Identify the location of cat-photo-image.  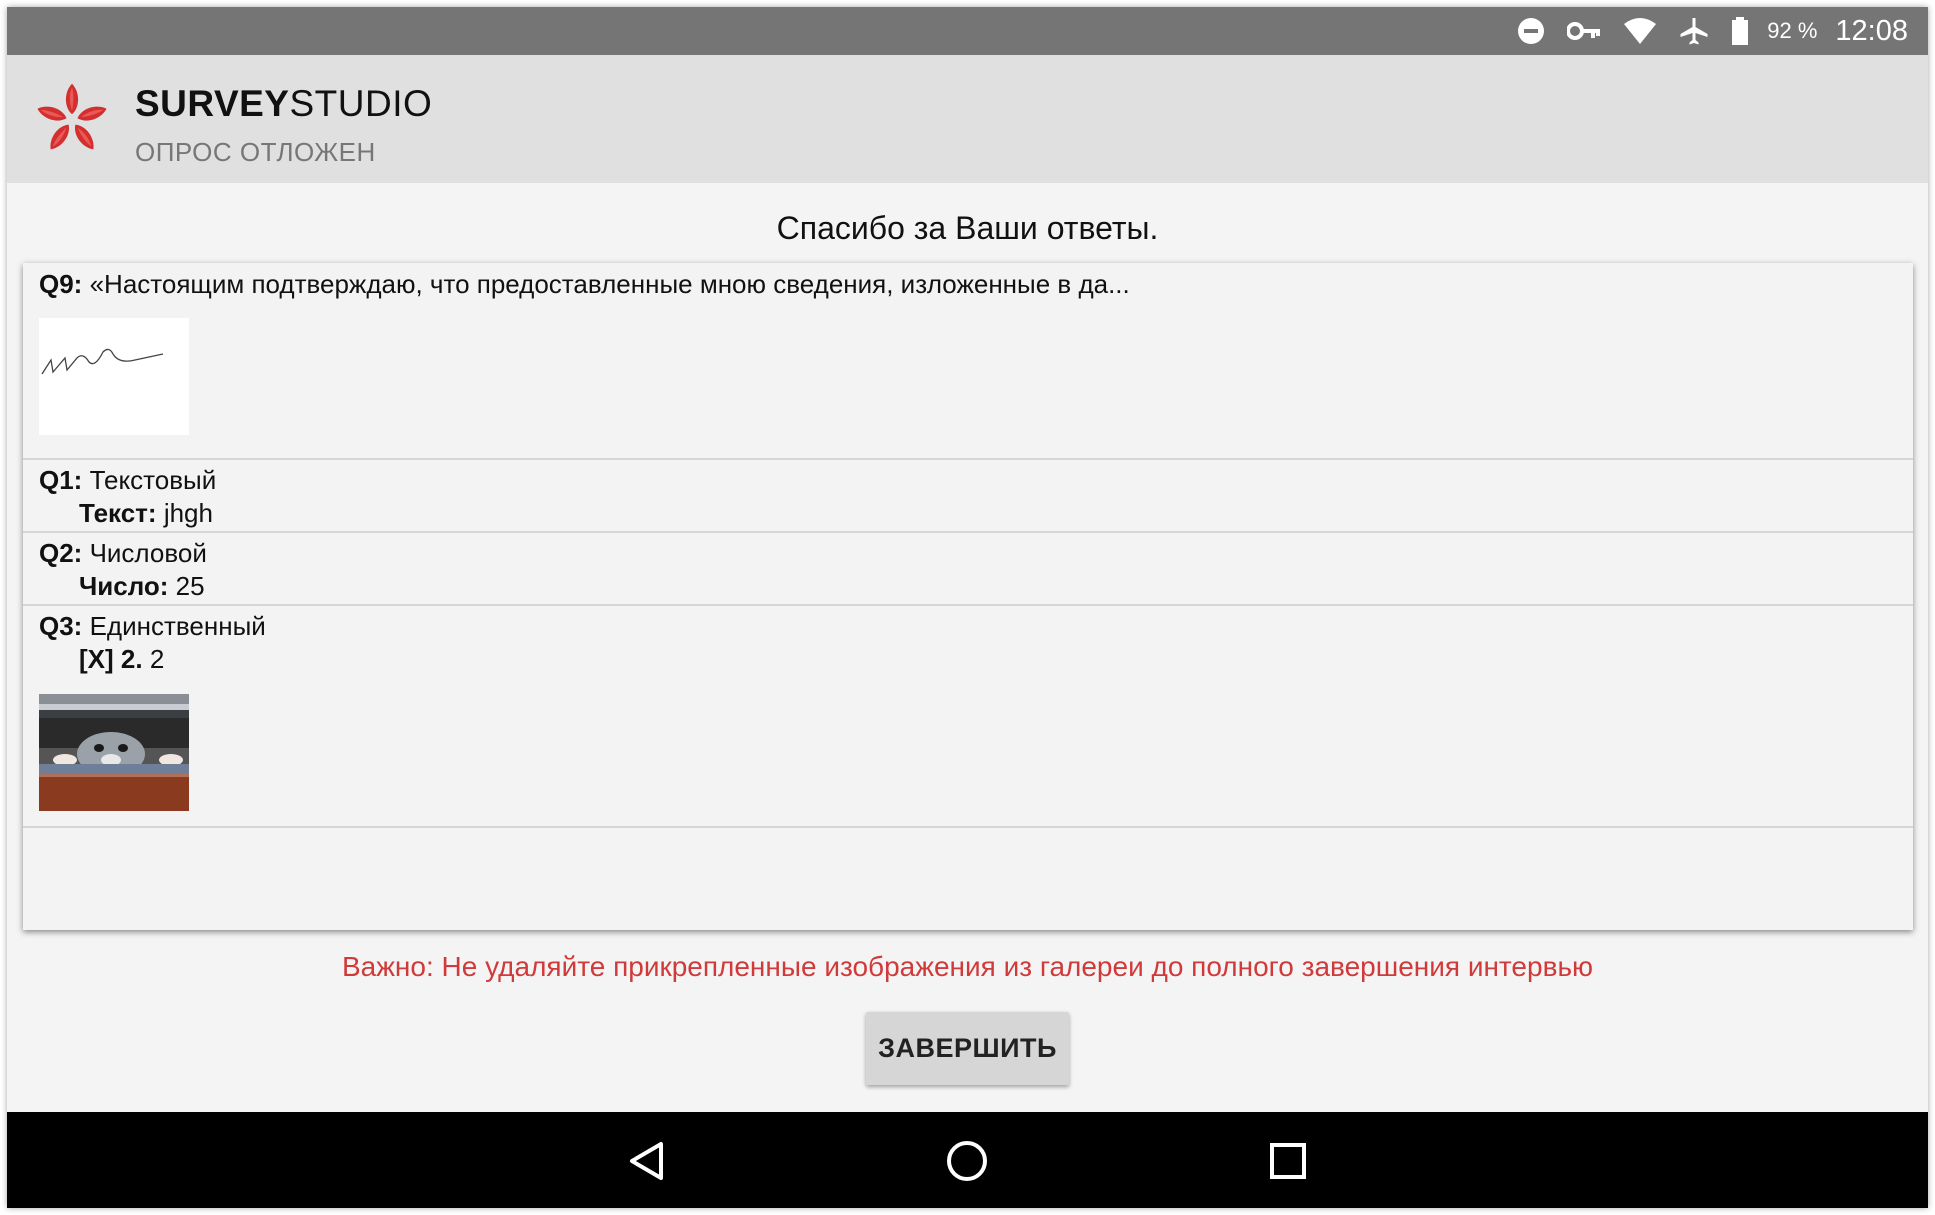
(114, 752).